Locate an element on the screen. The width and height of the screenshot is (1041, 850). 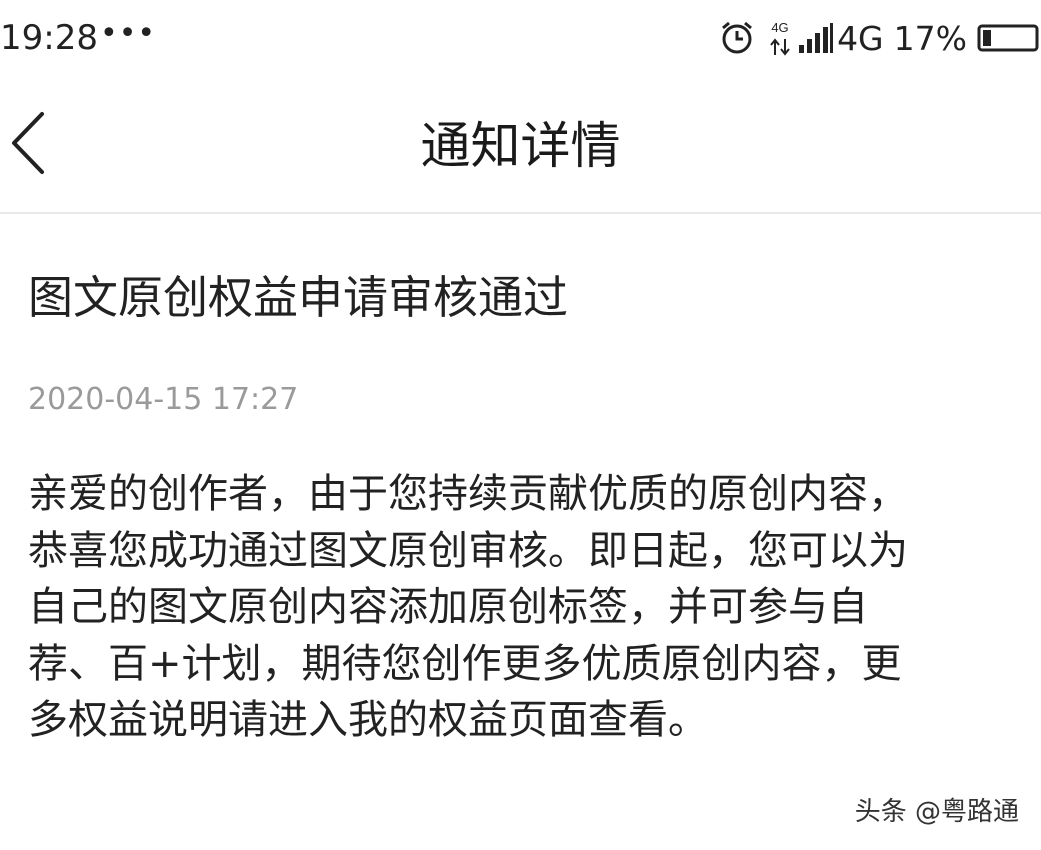
network-type-small: 4G is located at coordinates (779, 27).